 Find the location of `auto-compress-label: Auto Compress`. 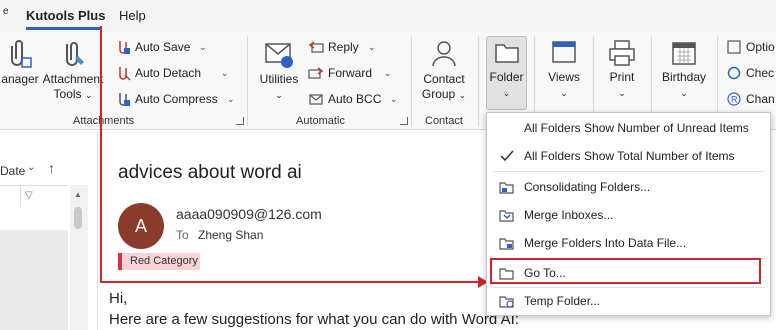

auto-compress-label: Auto Compress is located at coordinates (176, 99).